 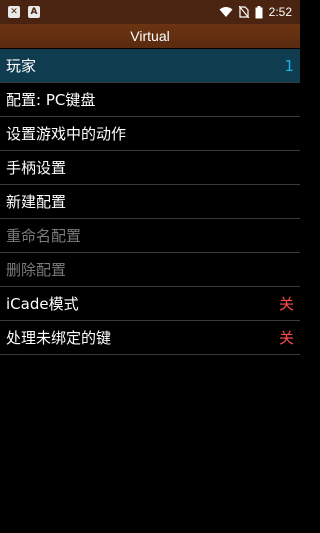 I want to click on menu-item-label: 玩家, so click(x=21, y=66).